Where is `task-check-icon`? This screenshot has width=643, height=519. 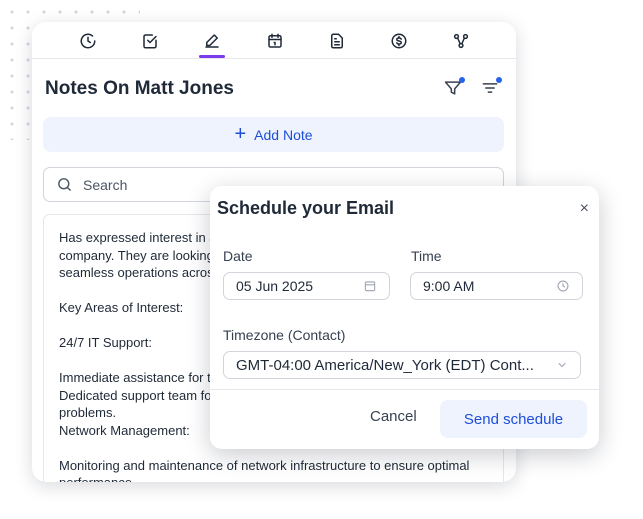 task-check-icon is located at coordinates (150, 41).